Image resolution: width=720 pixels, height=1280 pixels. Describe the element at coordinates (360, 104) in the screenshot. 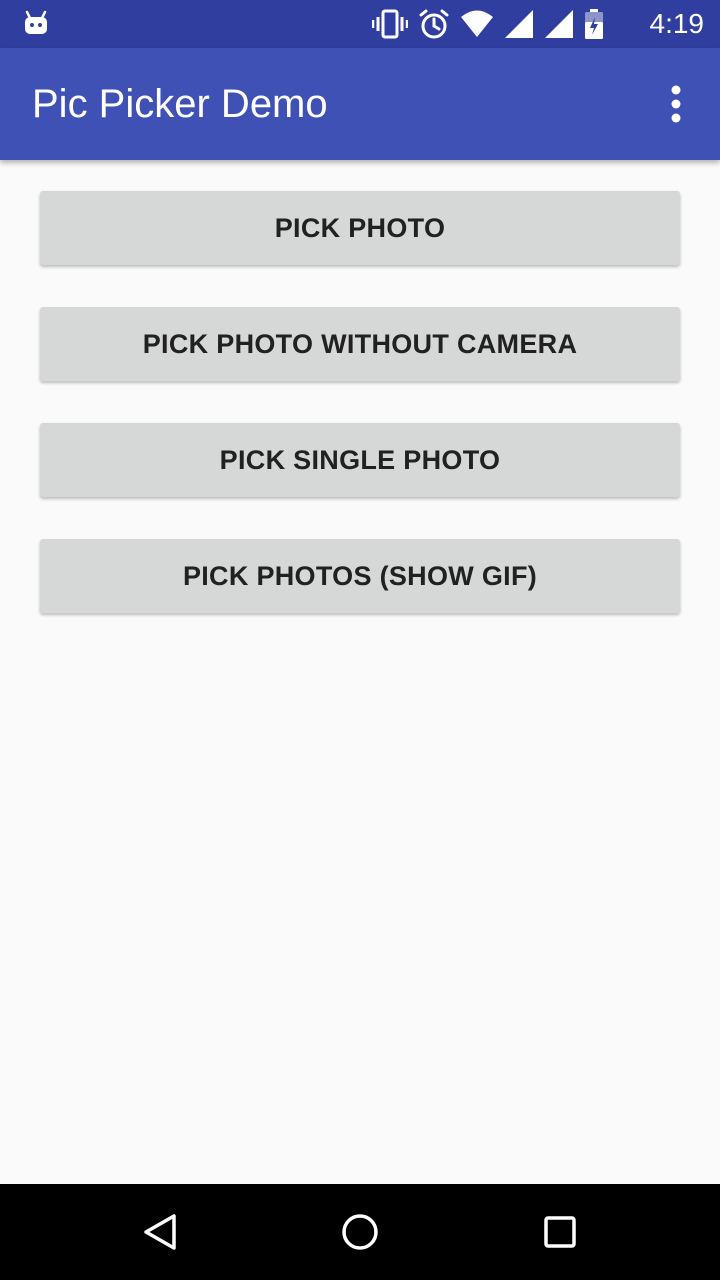

I see `app-bar: Pic Picker Demo` at that location.